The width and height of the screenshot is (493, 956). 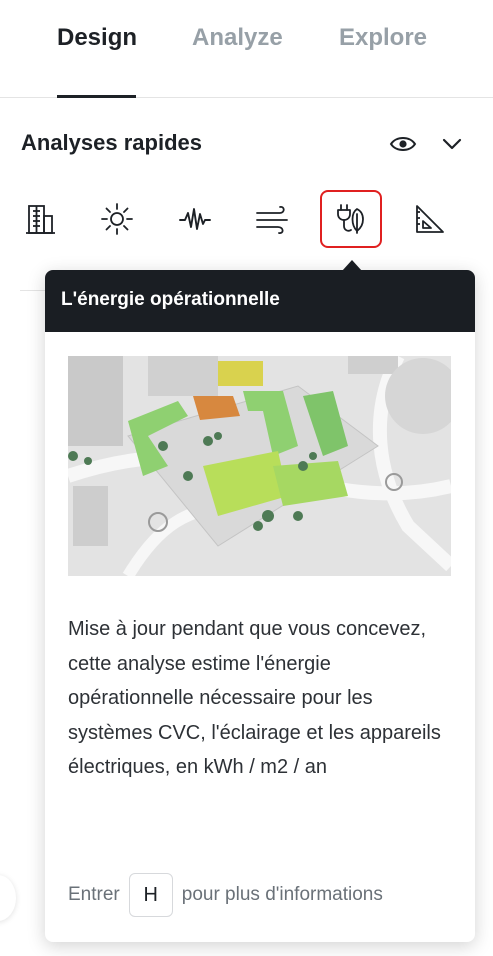 I want to click on tab-bar: Design Analyze Explore, so click(x=246, y=49).